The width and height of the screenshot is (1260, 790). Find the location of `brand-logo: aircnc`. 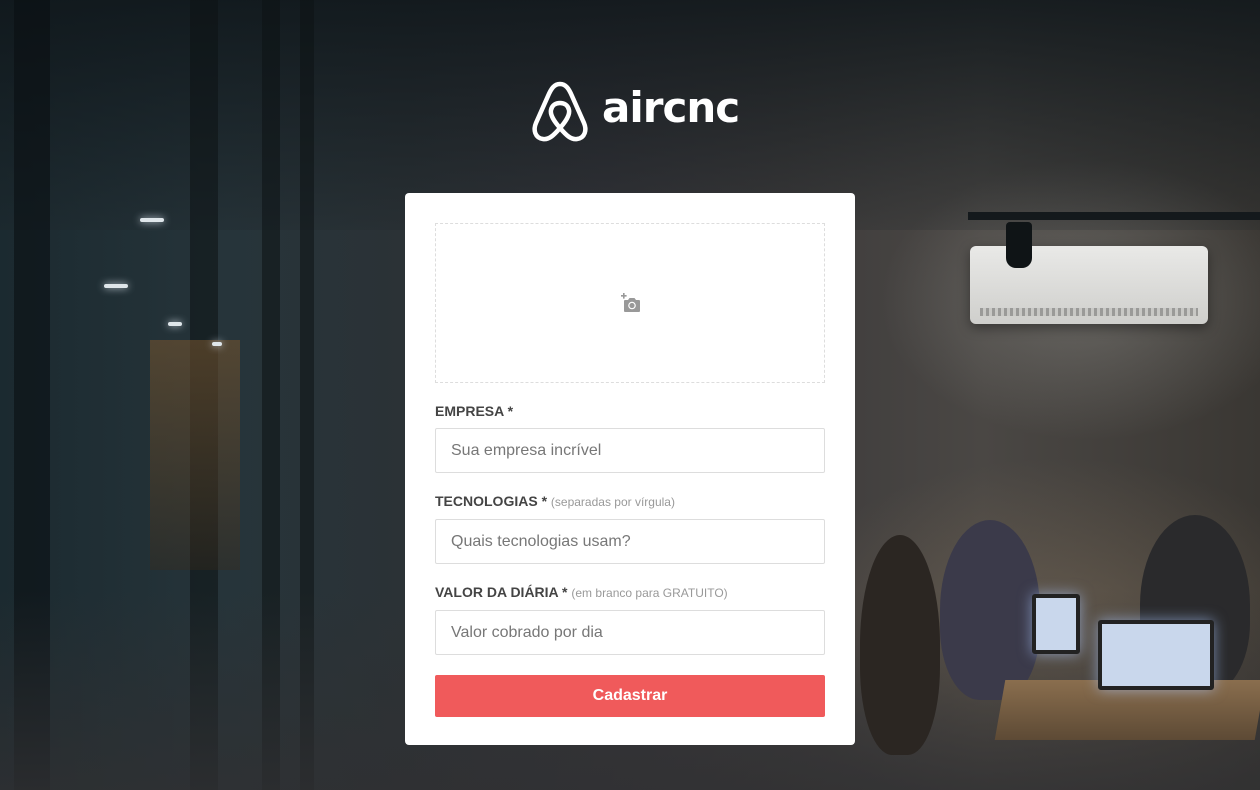

brand-logo: aircnc is located at coordinates (635, 111).